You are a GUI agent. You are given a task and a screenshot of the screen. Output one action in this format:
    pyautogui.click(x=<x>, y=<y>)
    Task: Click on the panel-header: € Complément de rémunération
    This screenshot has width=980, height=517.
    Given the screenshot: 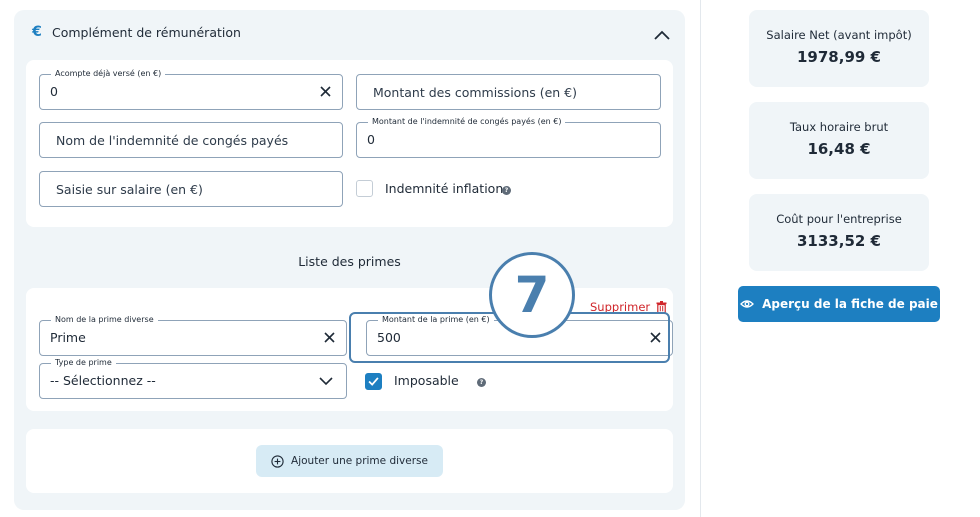 What is the action you would take?
    pyautogui.click(x=135, y=32)
    